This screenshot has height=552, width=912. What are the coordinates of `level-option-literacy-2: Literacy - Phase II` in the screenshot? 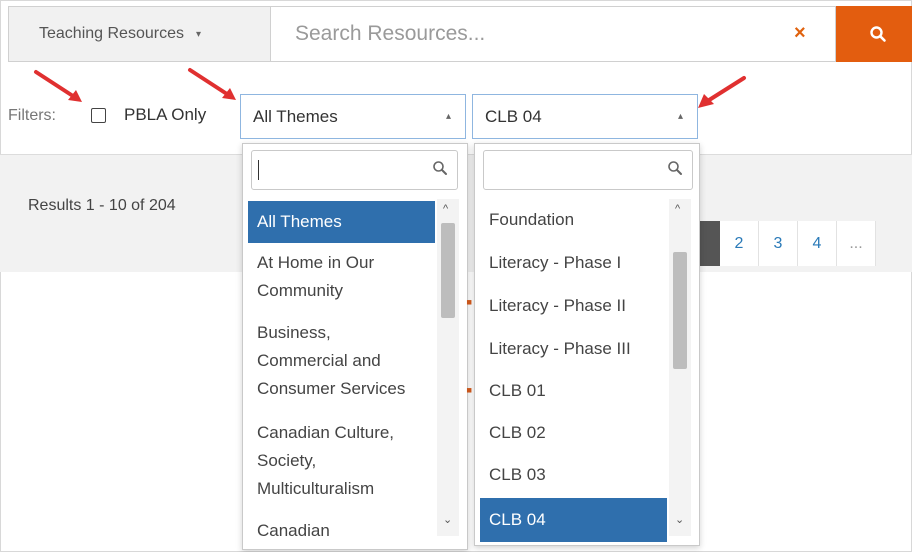 It's located at (573, 307).